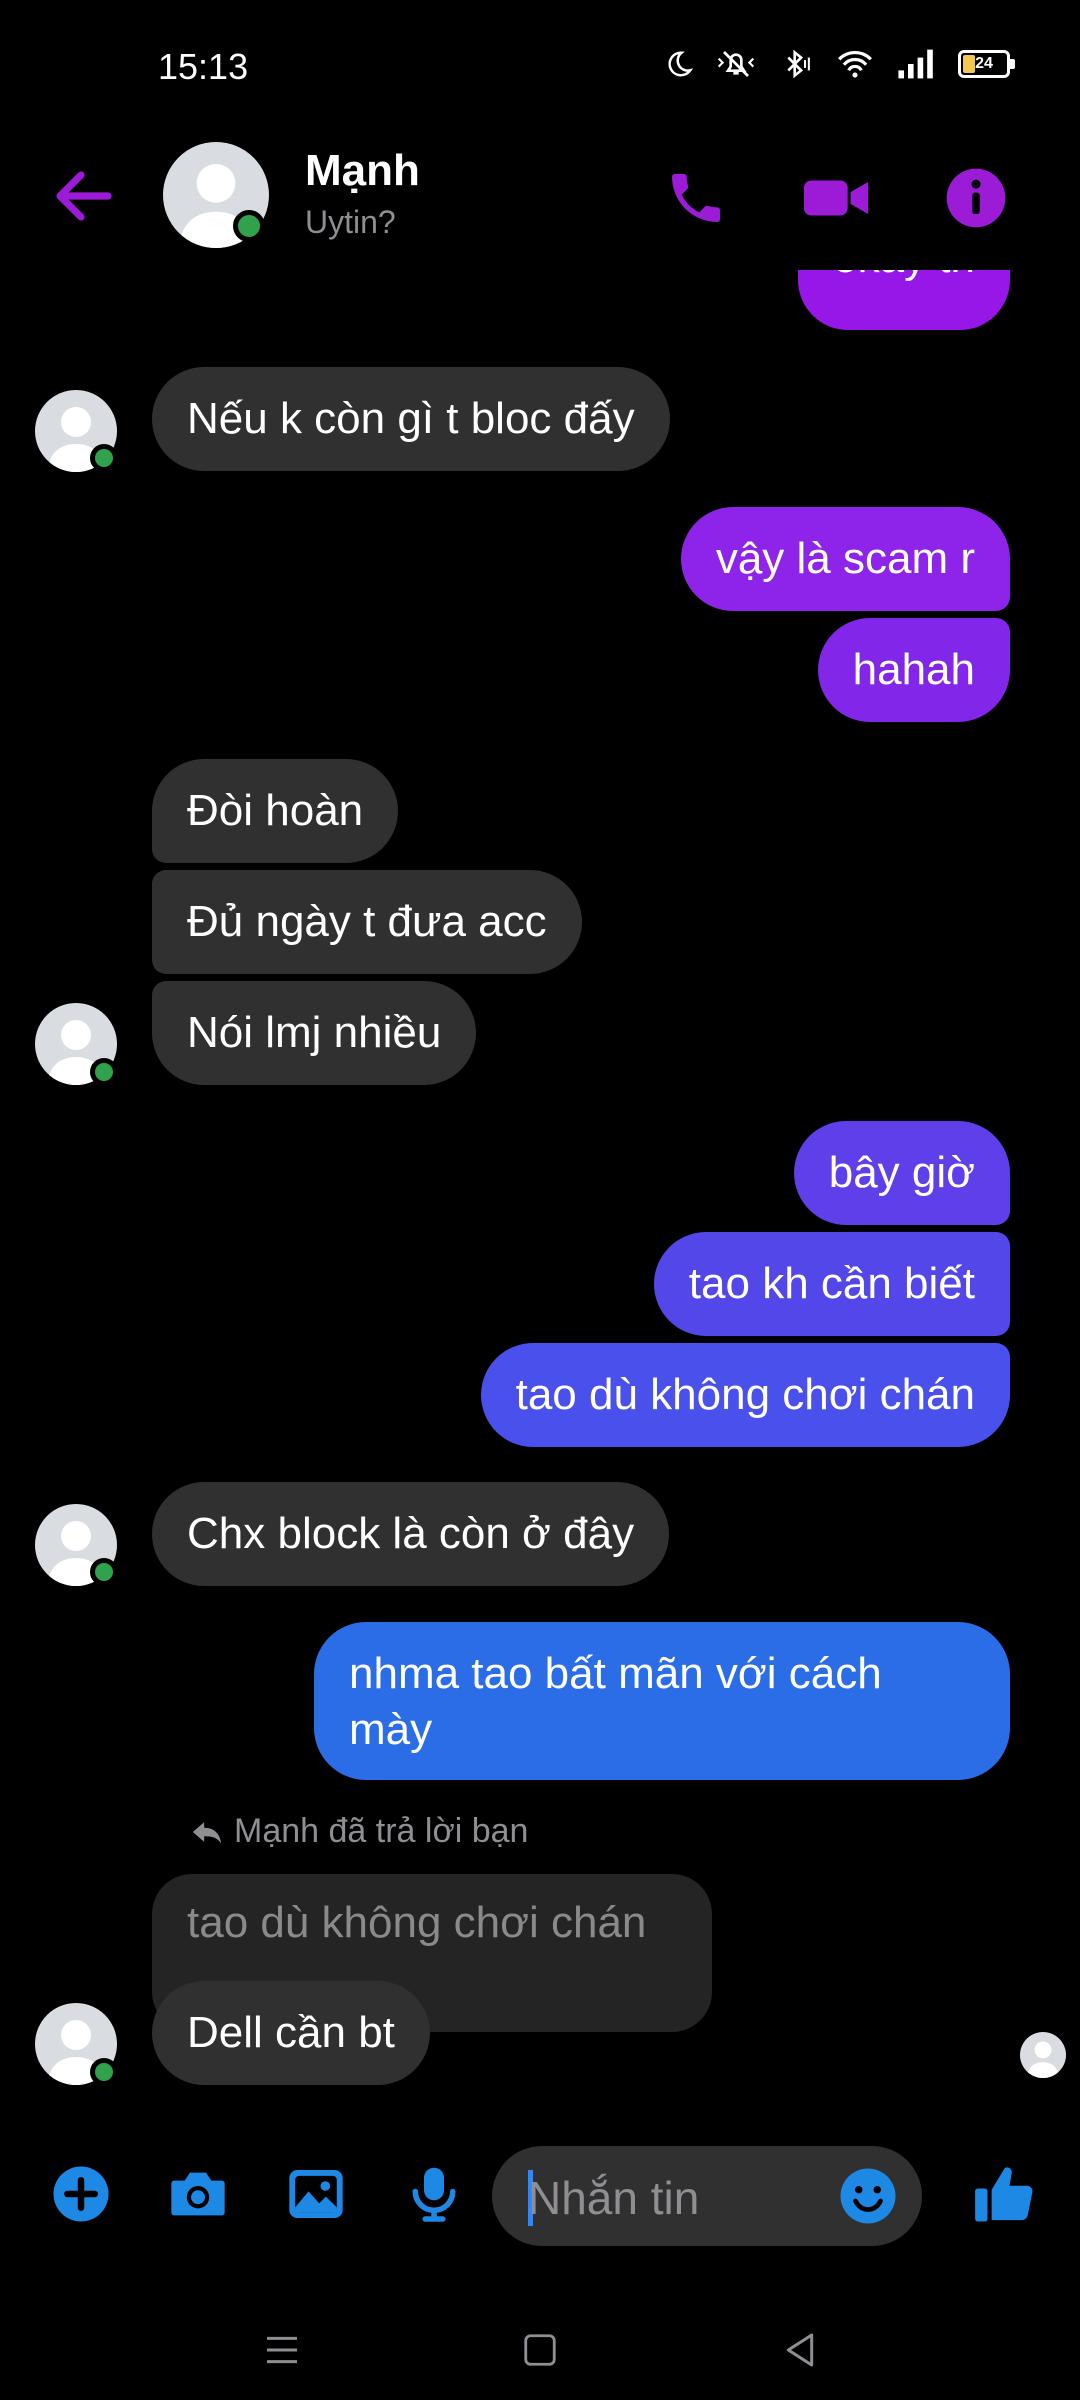  I want to click on message-incoming: Chx block là còn ở đây, so click(411, 1534).